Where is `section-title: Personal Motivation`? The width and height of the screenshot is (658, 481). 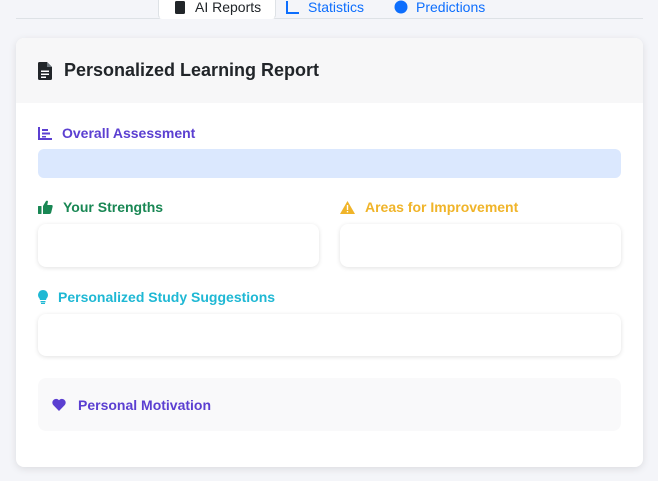
section-title: Personal Motivation is located at coordinates (145, 404).